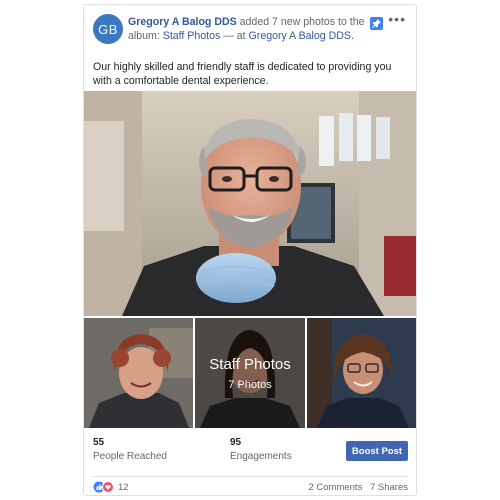 The image size is (500, 500). Describe the element at coordinates (108, 487) in the screenshot. I see `love-icon` at that location.